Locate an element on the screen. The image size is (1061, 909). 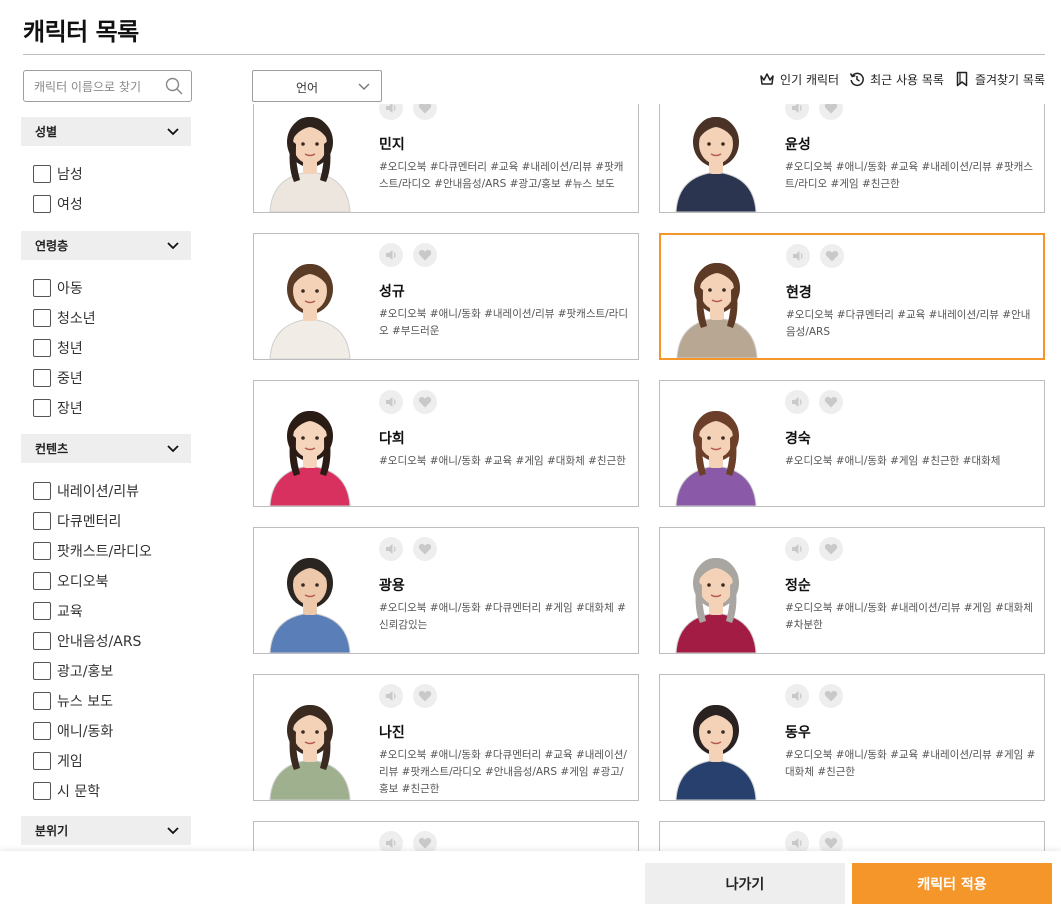
filter-option: 청소년 is located at coordinates (106, 318).